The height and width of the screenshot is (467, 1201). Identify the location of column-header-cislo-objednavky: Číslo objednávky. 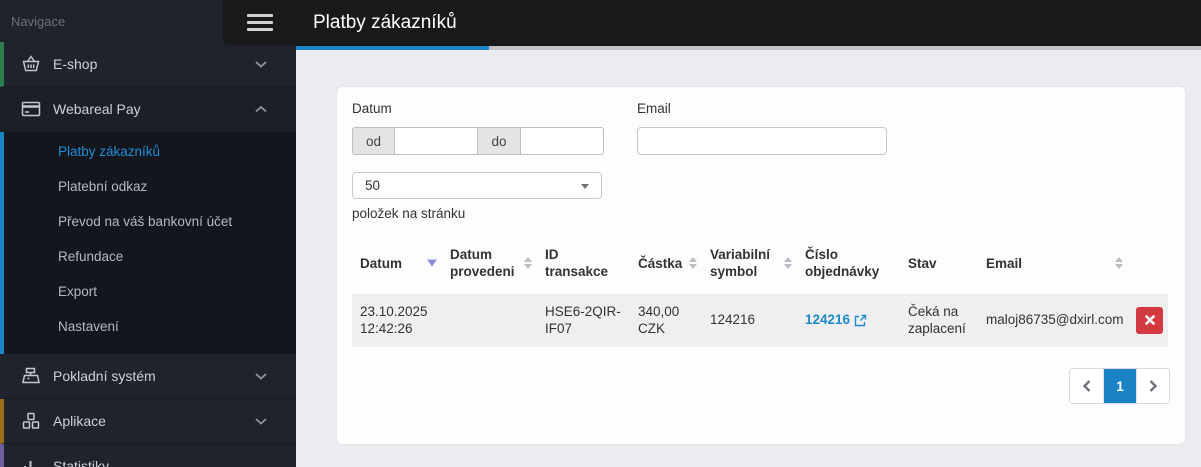
(848, 263).